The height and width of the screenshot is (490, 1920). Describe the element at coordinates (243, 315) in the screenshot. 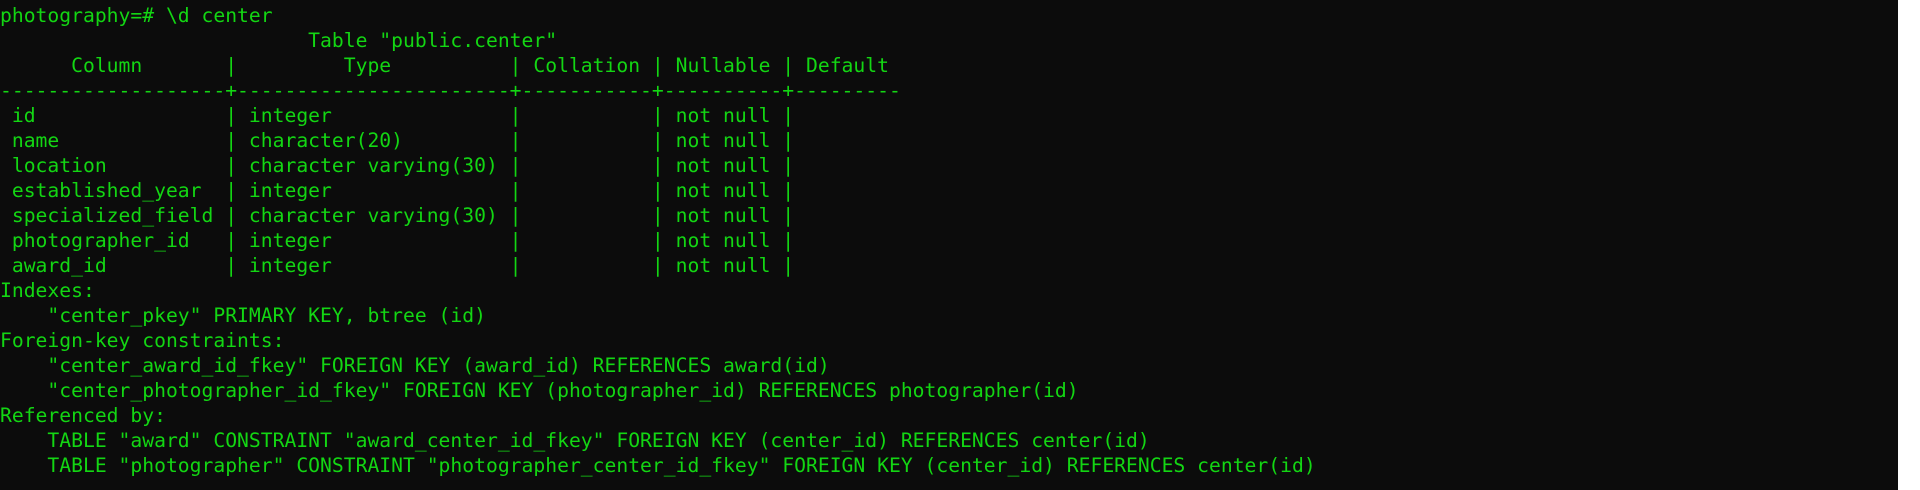

I see `index-entry: "center_pkey" PRIMARY KEY, btree (id)` at that location.